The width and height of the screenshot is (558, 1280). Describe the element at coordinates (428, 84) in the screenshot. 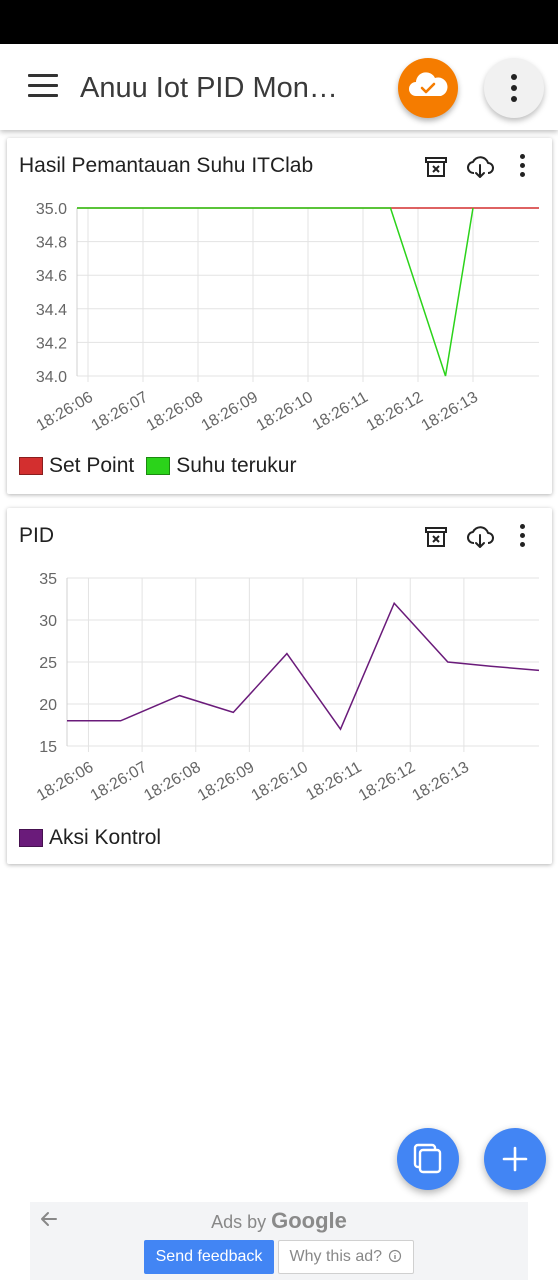

I see `cloud-check-icon` at that location.